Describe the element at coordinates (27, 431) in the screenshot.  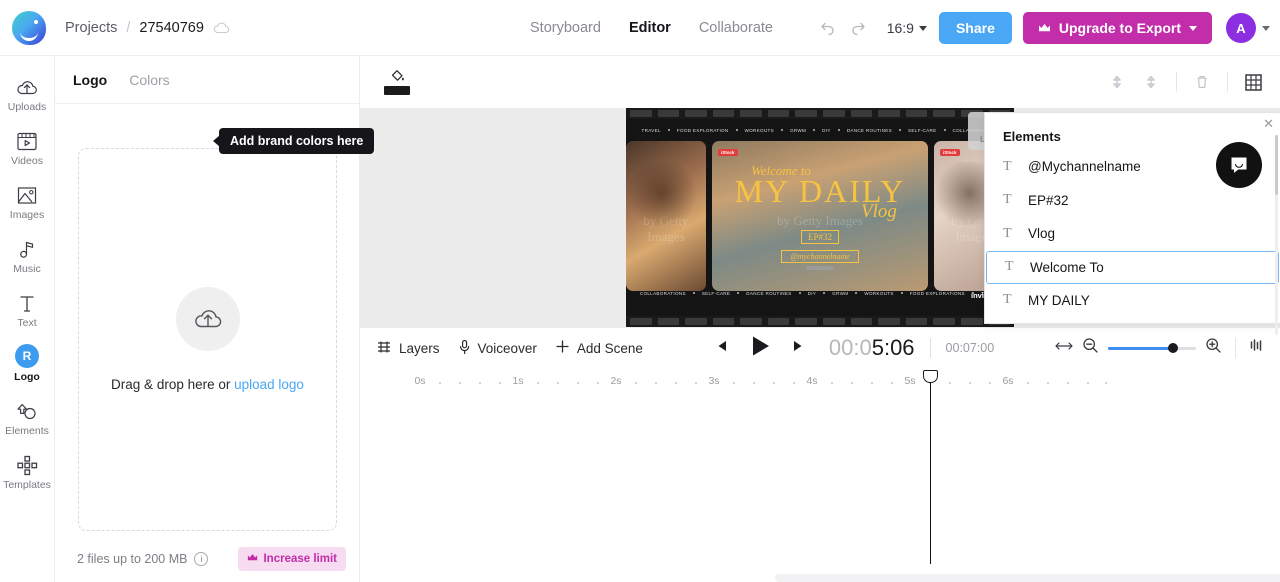
I see `sidebar-label: Elements` at that location.